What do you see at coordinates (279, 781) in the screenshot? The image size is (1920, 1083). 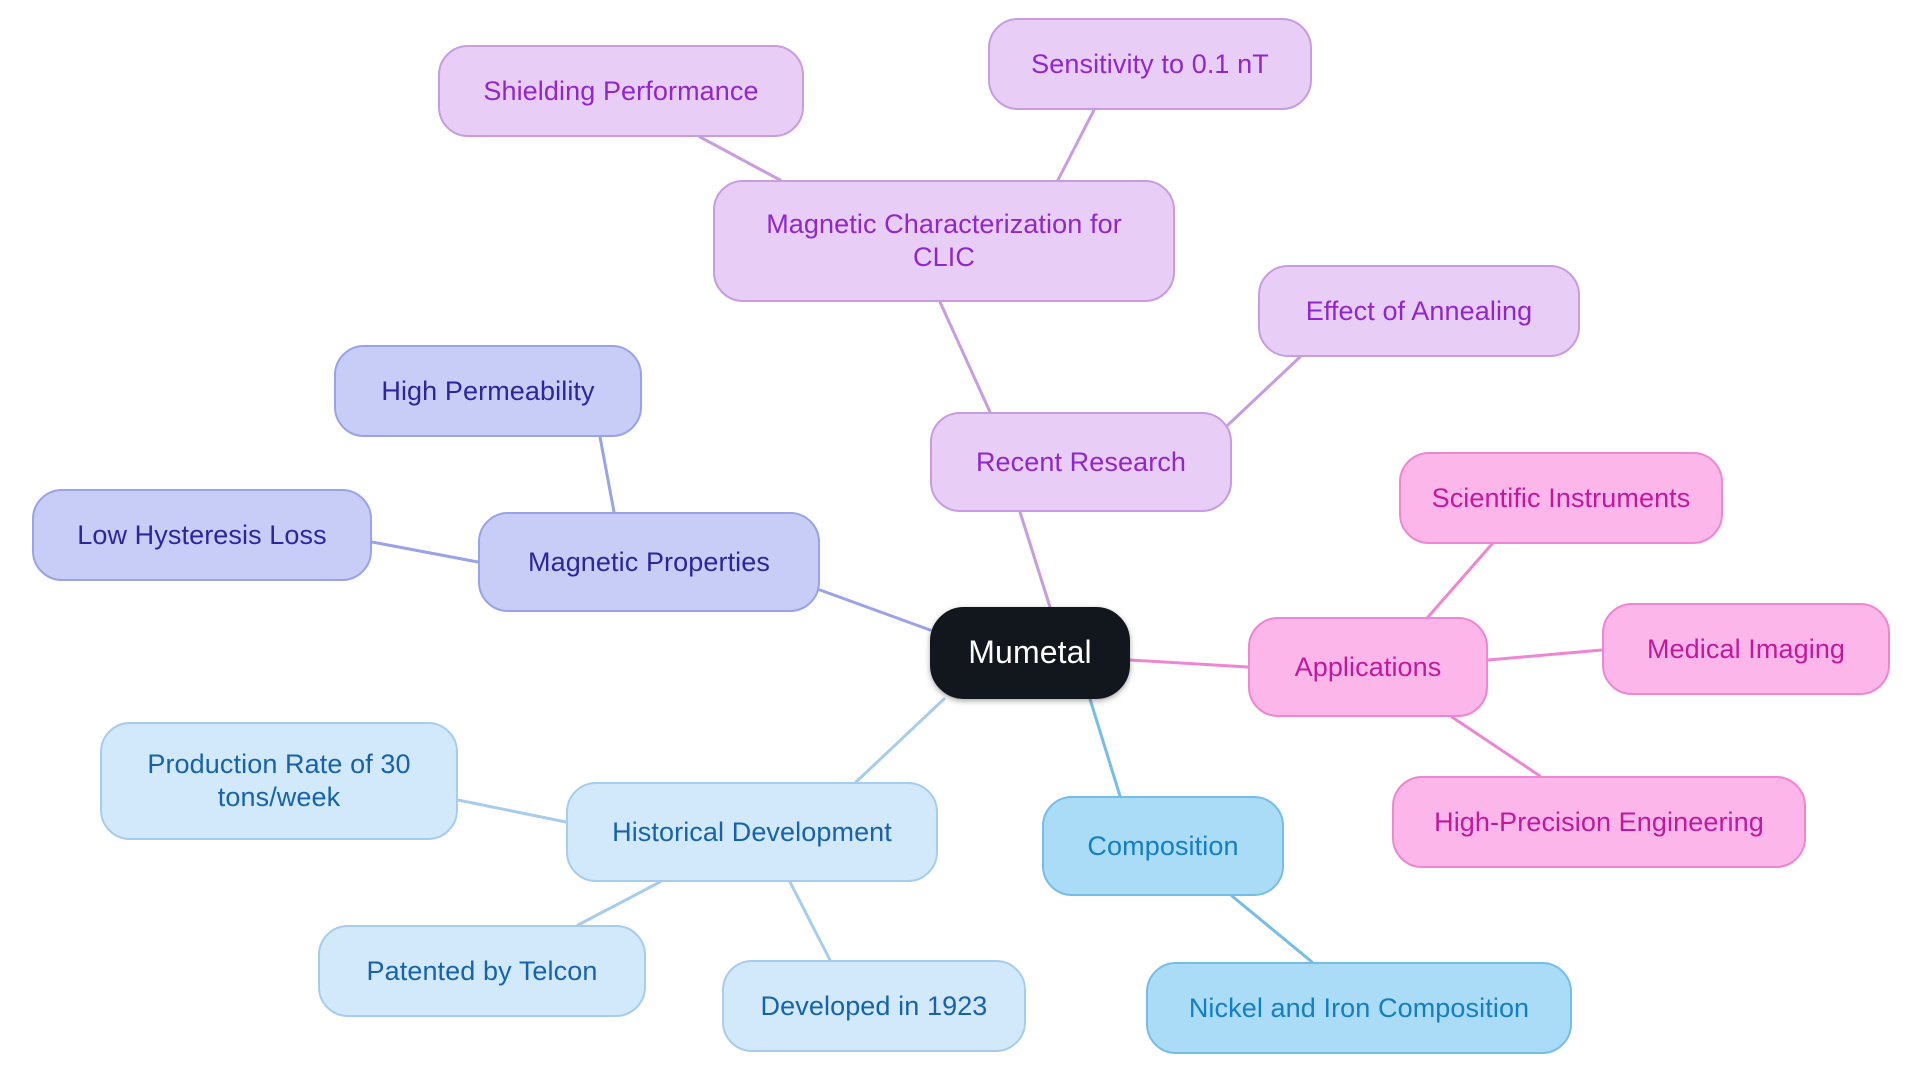 I see `mindmap-leaf-node-production-rate-of-30-tons-week: Production Rate of 30 tons/week` at bounding box center [279, 781].